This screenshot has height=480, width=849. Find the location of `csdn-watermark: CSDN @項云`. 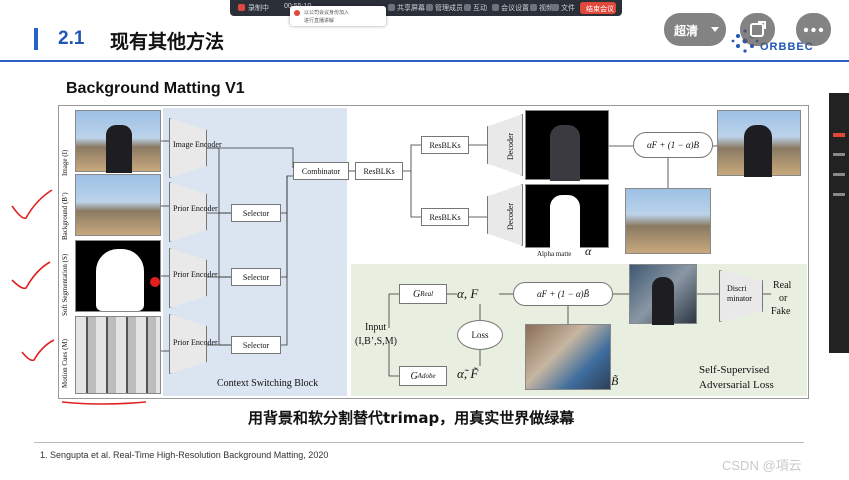

csdn-watermark: CSDN @項云 is located at coordinates (762, 465).